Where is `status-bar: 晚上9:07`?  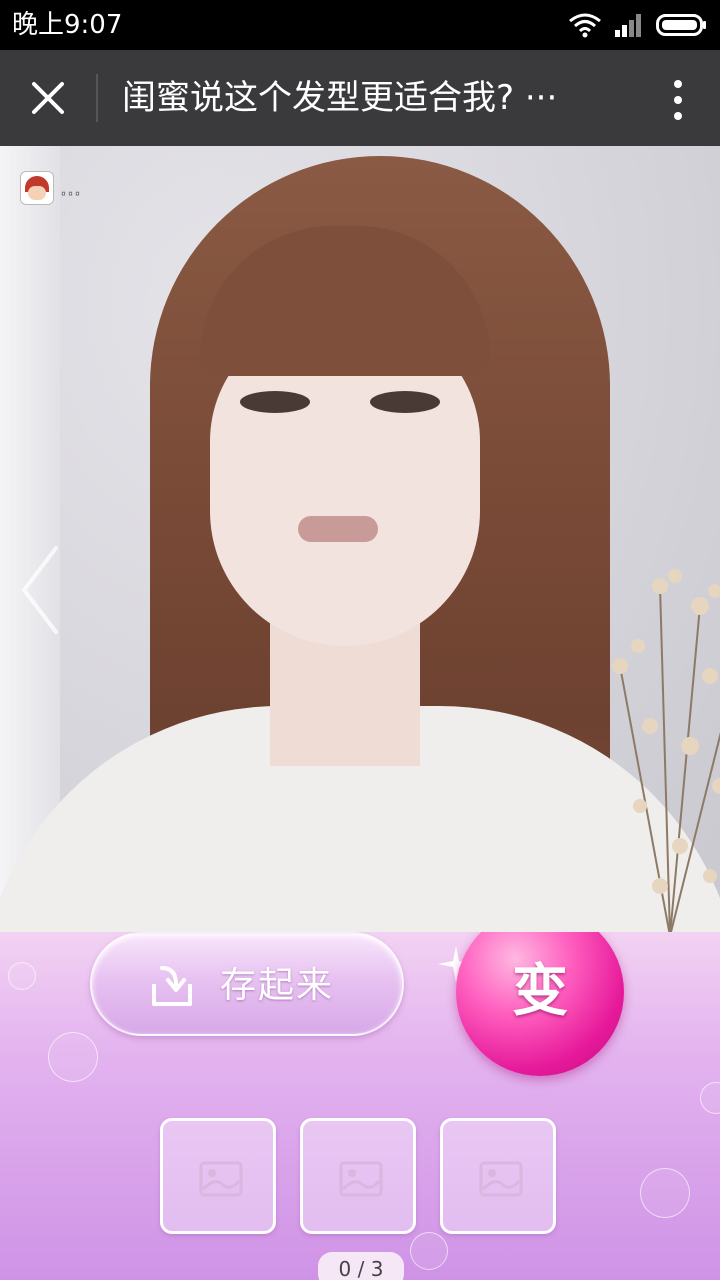
status-bar: 晚上9:07 is located at coordinates (360, 25).